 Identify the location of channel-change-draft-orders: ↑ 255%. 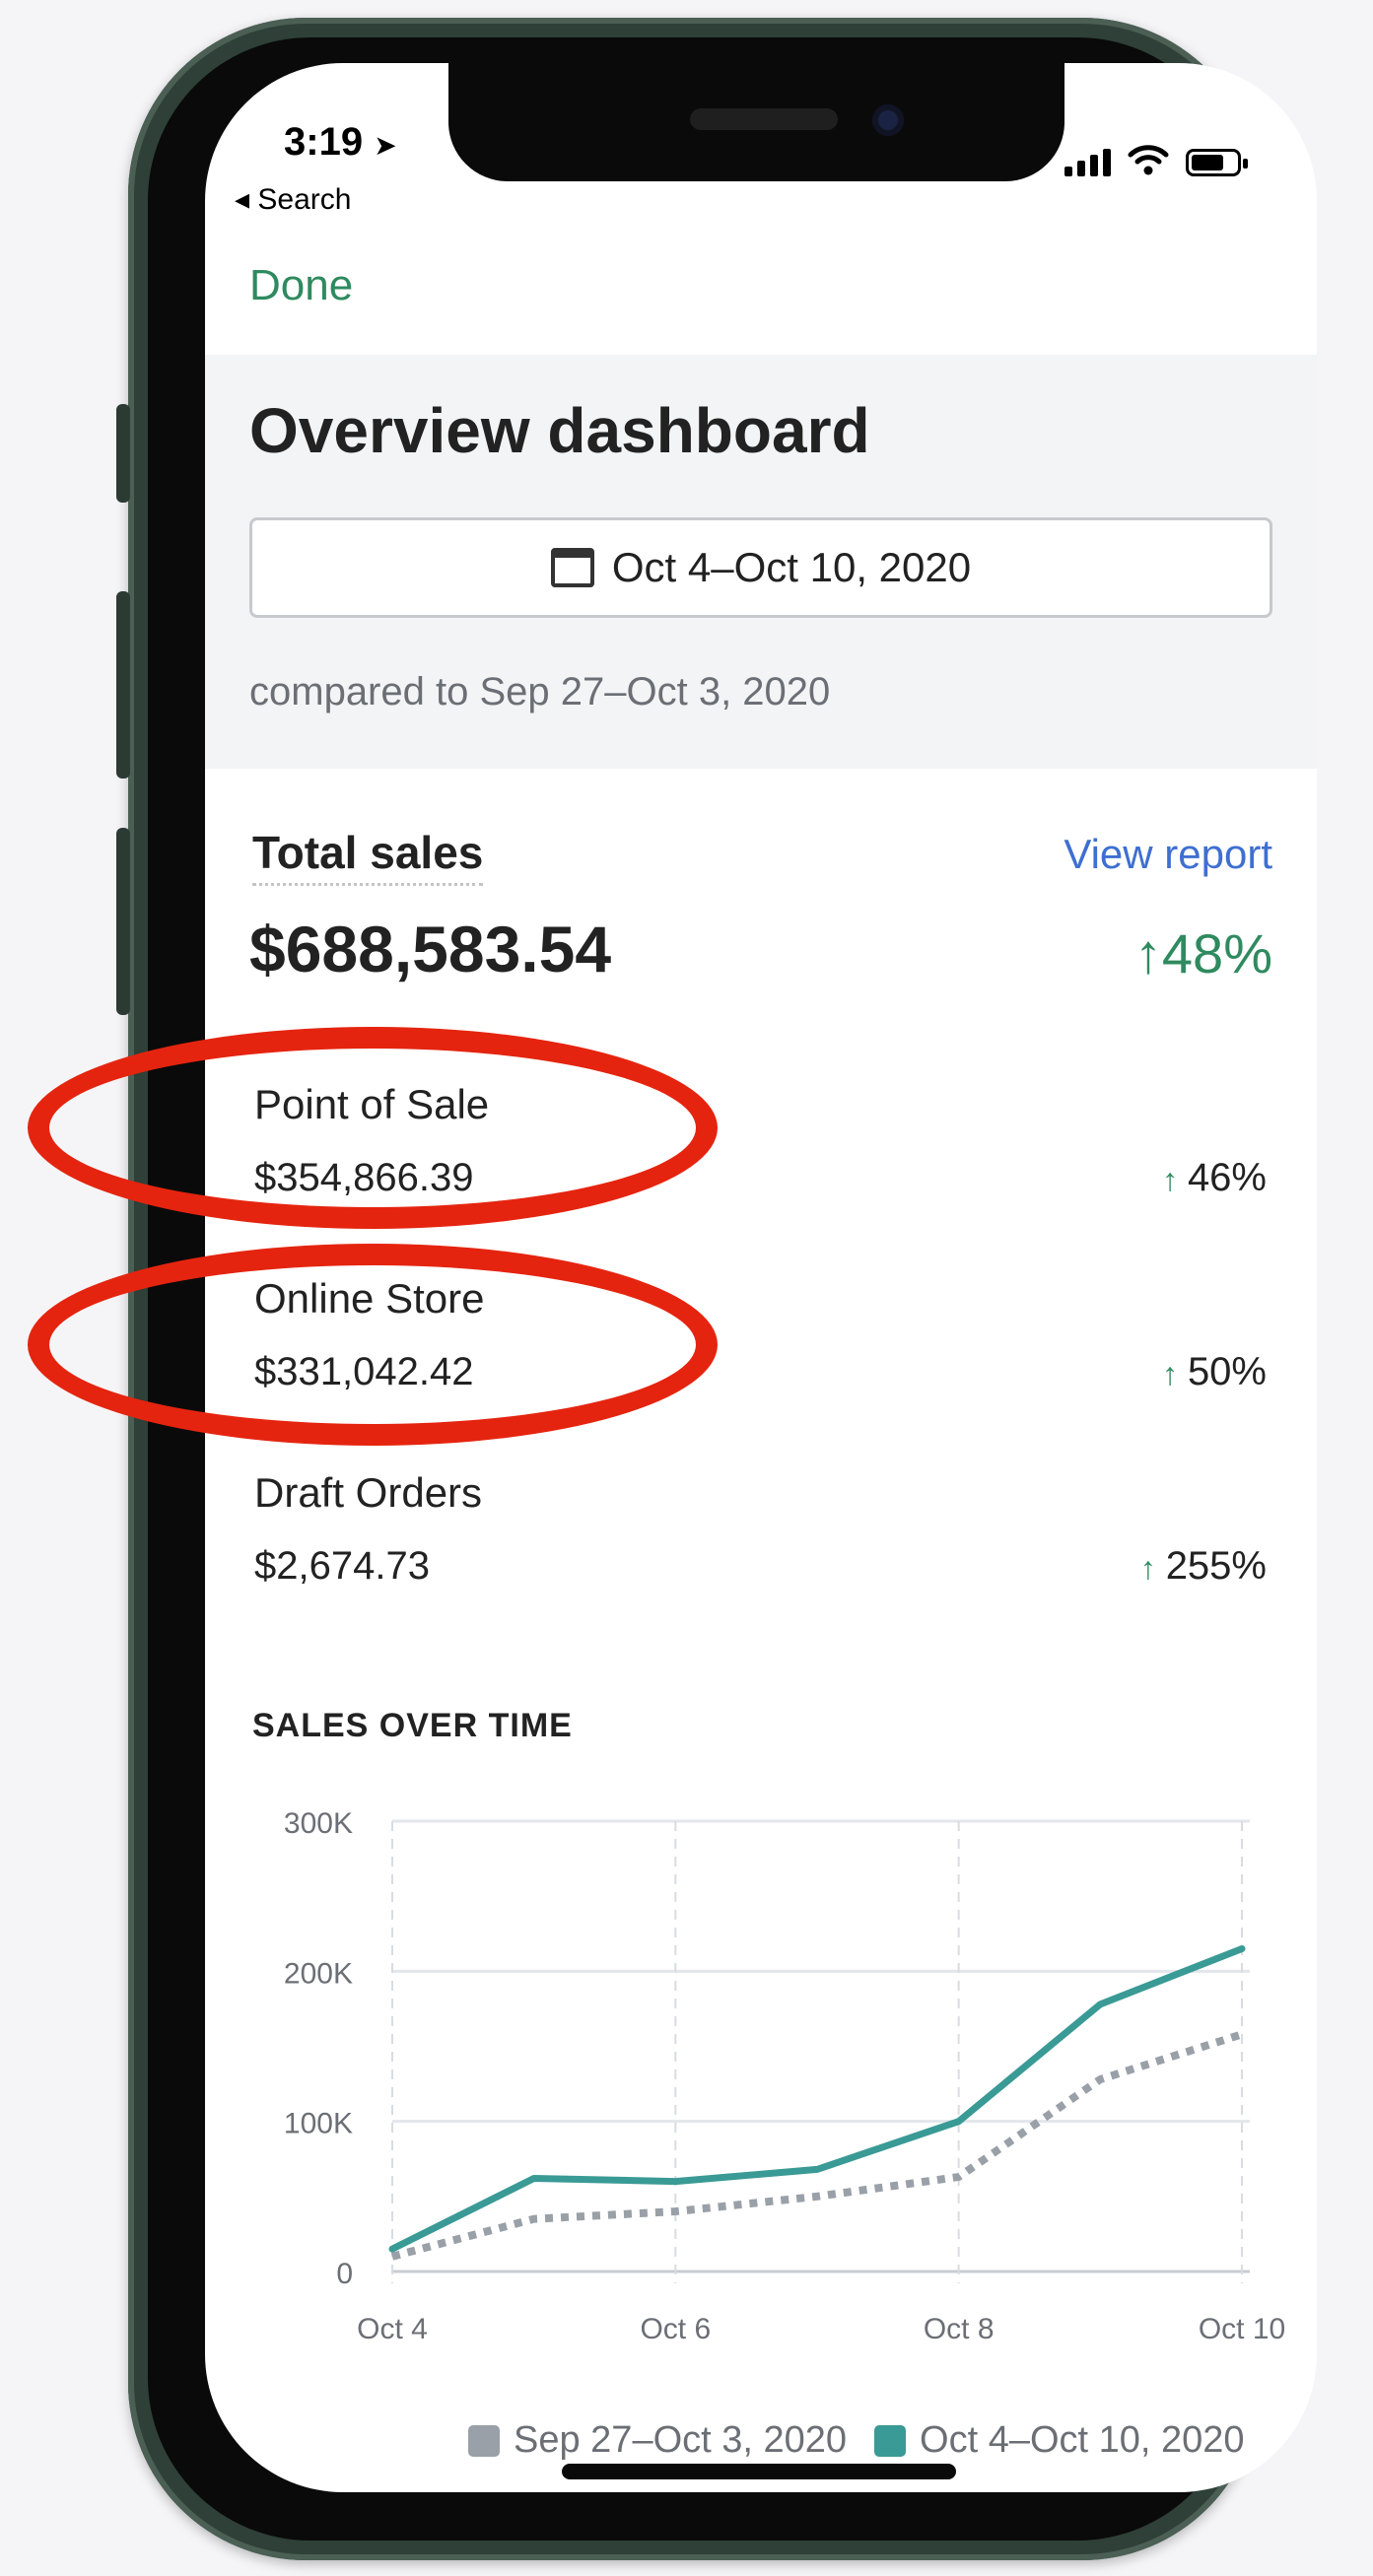
(1203, 1566).